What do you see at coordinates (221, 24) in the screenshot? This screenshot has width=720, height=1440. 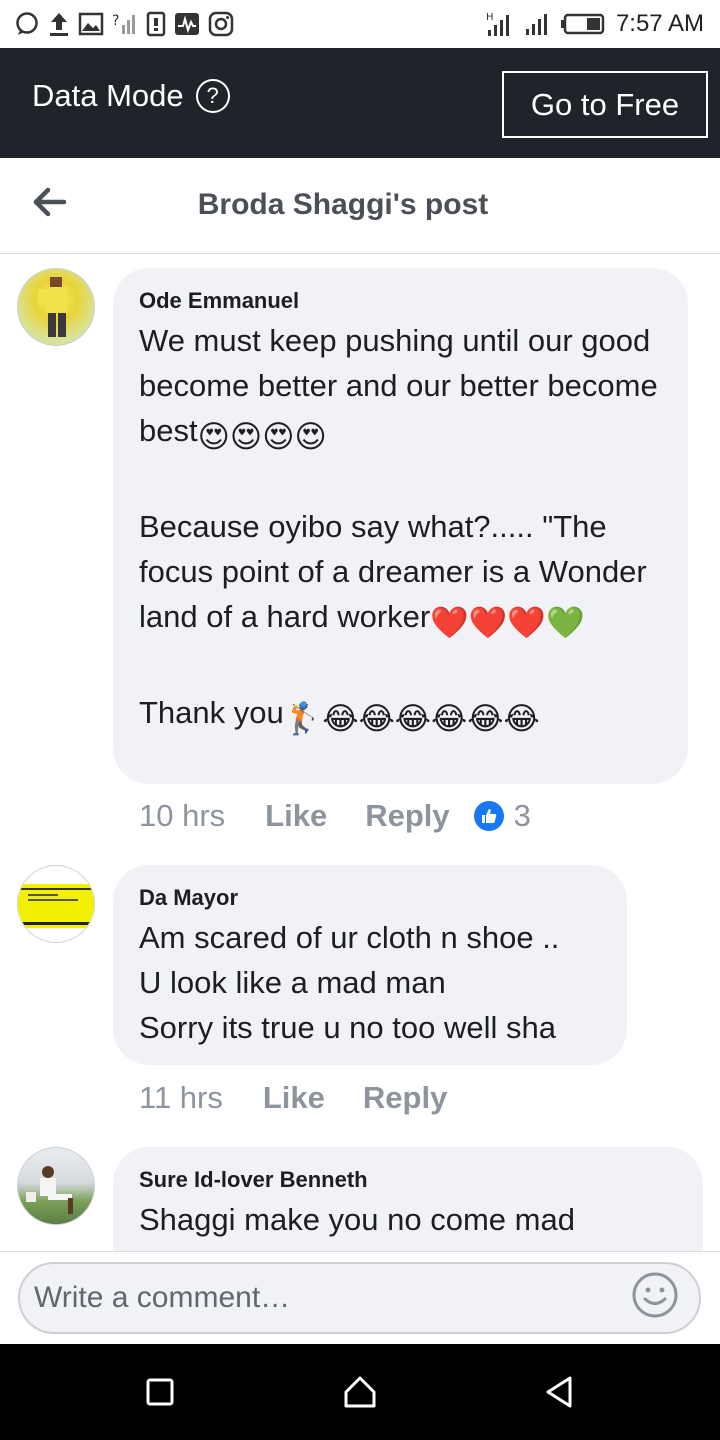 I see `instagram-icon` at bounding box center [221, 24].